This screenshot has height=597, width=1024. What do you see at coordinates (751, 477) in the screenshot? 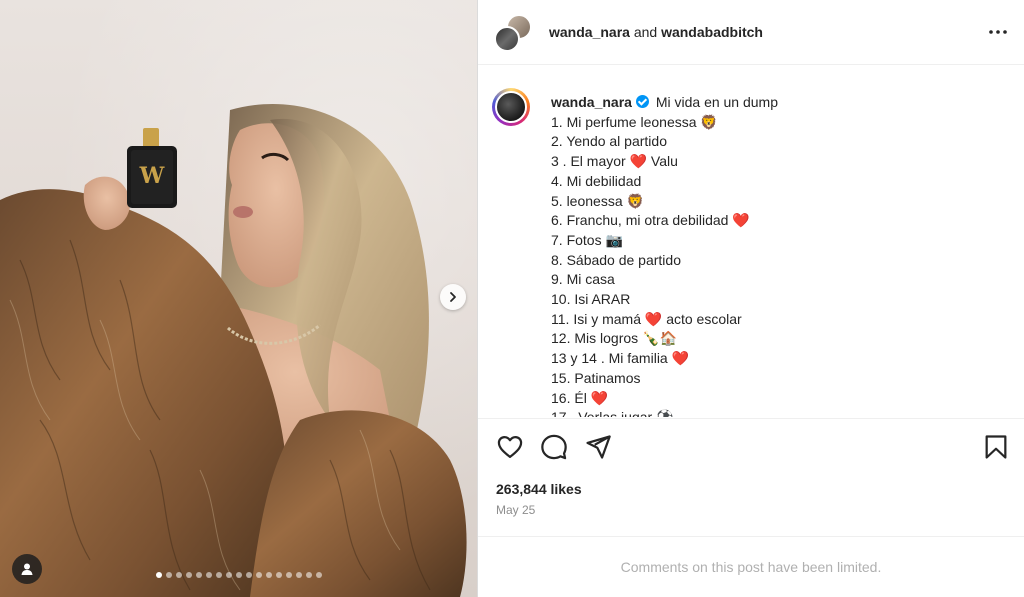
I see `post-actions: 263,844 likes May 25` at bounding box center [751, 477].